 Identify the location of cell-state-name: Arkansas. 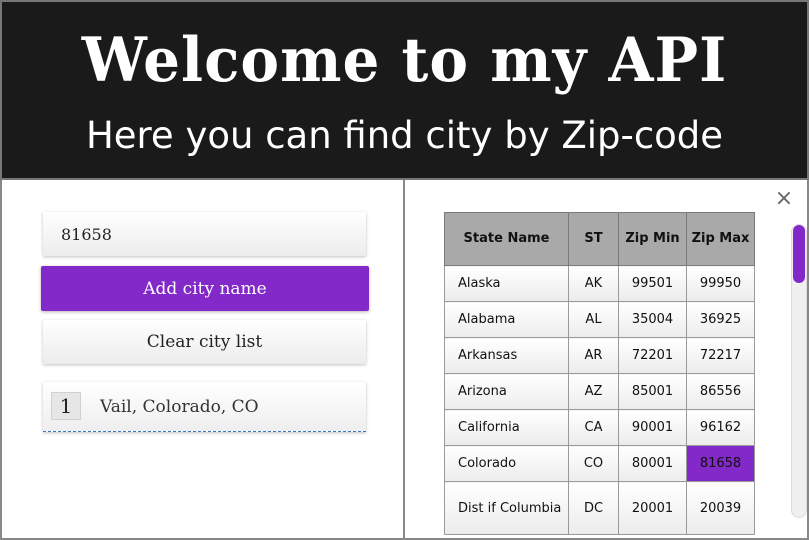
(506, 355).